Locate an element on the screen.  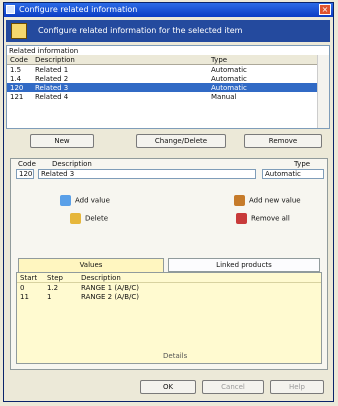
row-description: Related 1 is located at coordinates (52, 70).